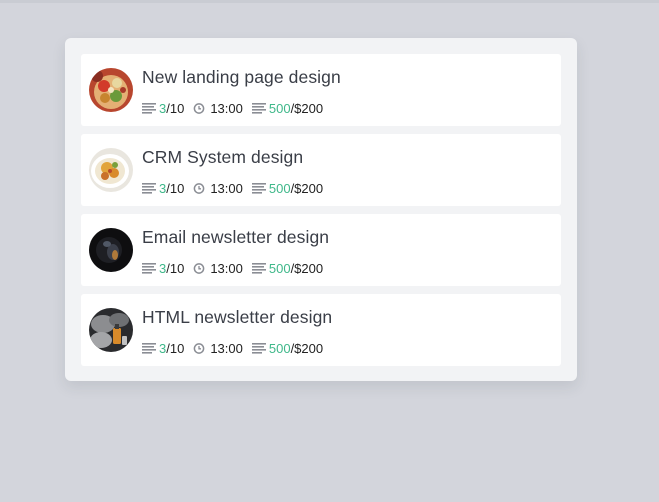 The width and height of the screenshot is (659, 502). What do you see at coordinates (329, 1) in the screenshot?
I see `window-top-edge` at bounding box center [329, 1].